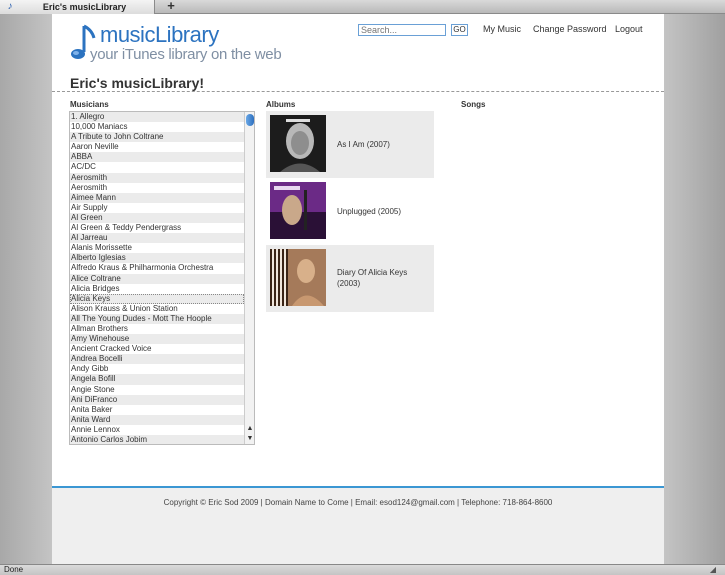 The width and height of the screenshot is (725, 575). Describe the element at coordinates (157, 167) in the screenshot. I see `musician-list-item: AC/DC` at that location.